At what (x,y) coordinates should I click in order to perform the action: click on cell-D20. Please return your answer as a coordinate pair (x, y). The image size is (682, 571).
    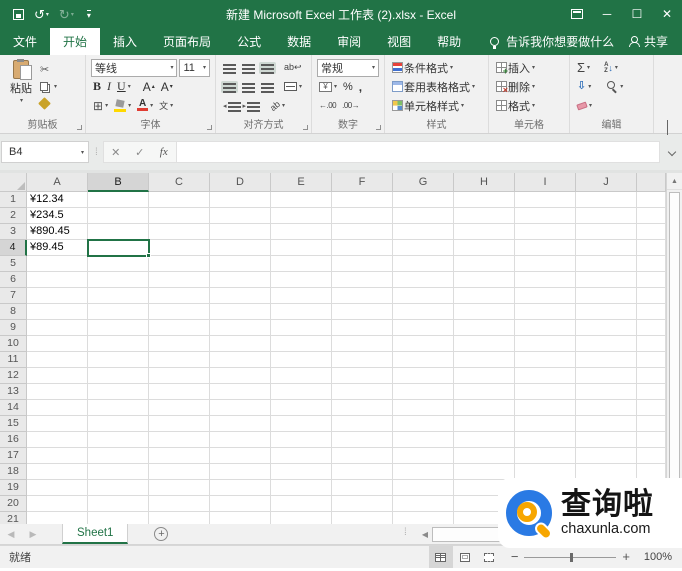
    Looking at the image, I should click on (240, 504).